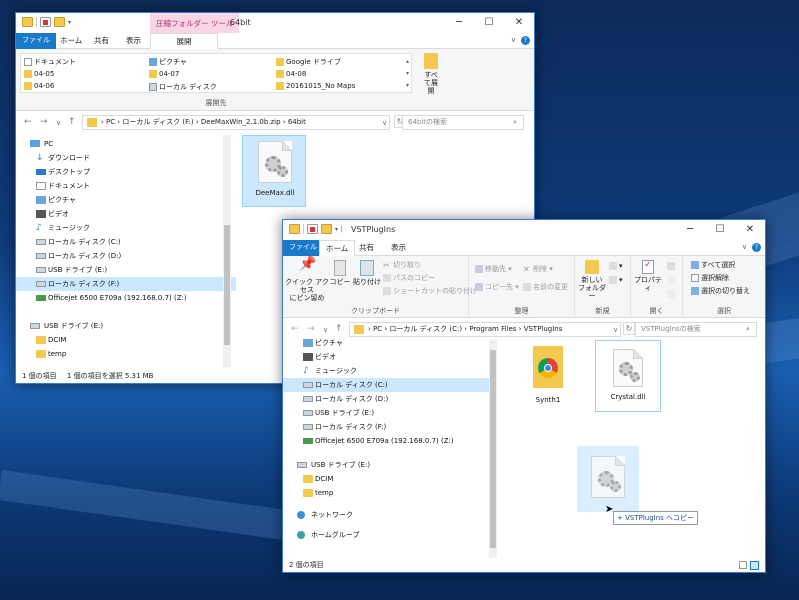 This screenshot has height=600, width=799. What do you see at coordinates (743, 565) in the screenshot?
I see `details-view-icon` at bounding box center [743, 565].